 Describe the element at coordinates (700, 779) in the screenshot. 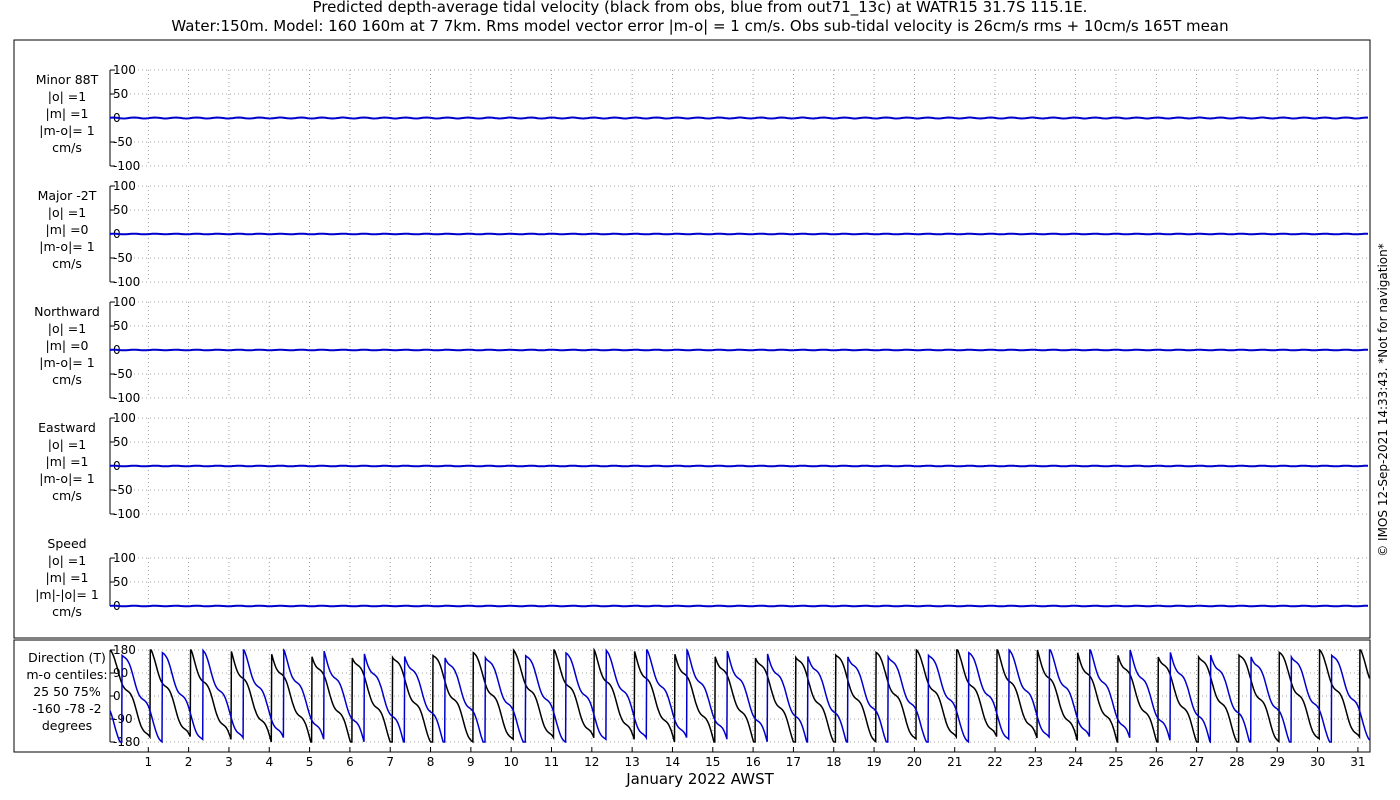

I see `x-axis-label: January 2022 AWST` at that location.